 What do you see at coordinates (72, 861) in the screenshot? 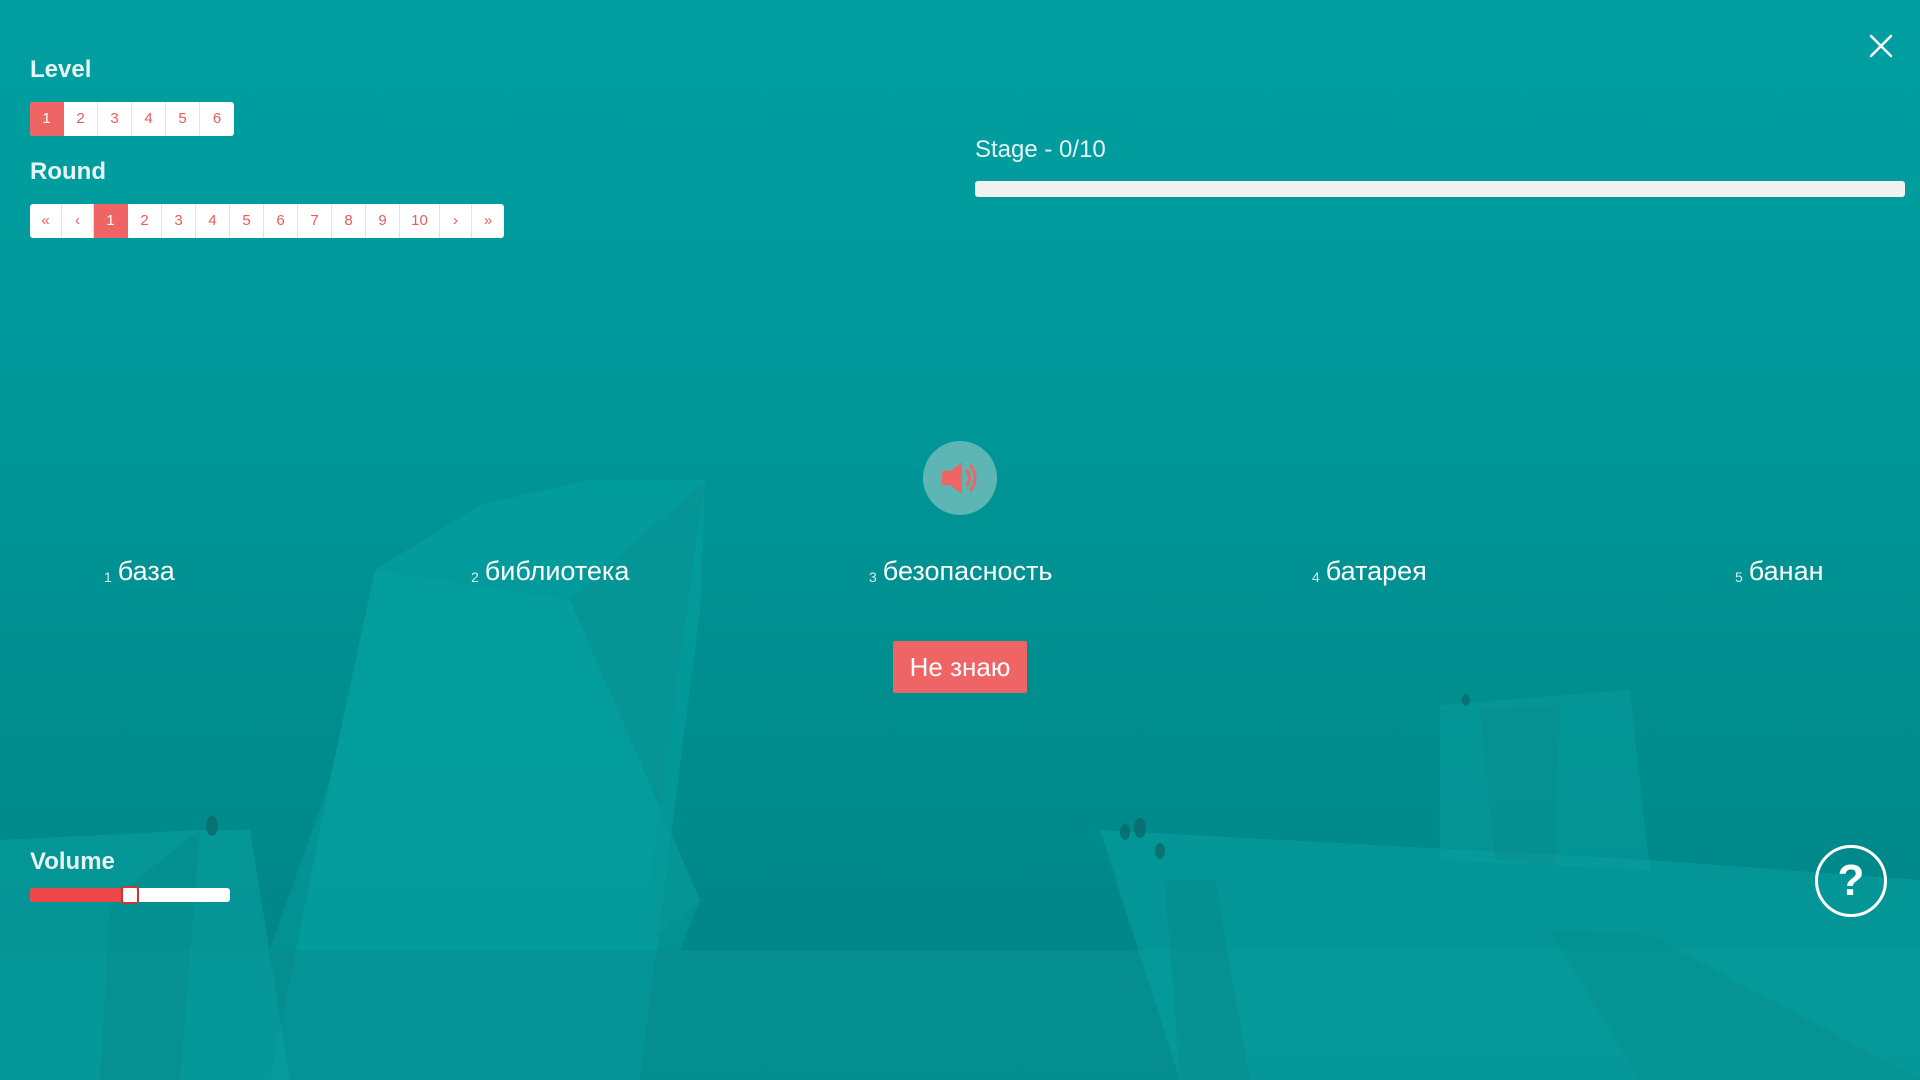
I see `volume-label: Volume` at bounding box center [72, 861].